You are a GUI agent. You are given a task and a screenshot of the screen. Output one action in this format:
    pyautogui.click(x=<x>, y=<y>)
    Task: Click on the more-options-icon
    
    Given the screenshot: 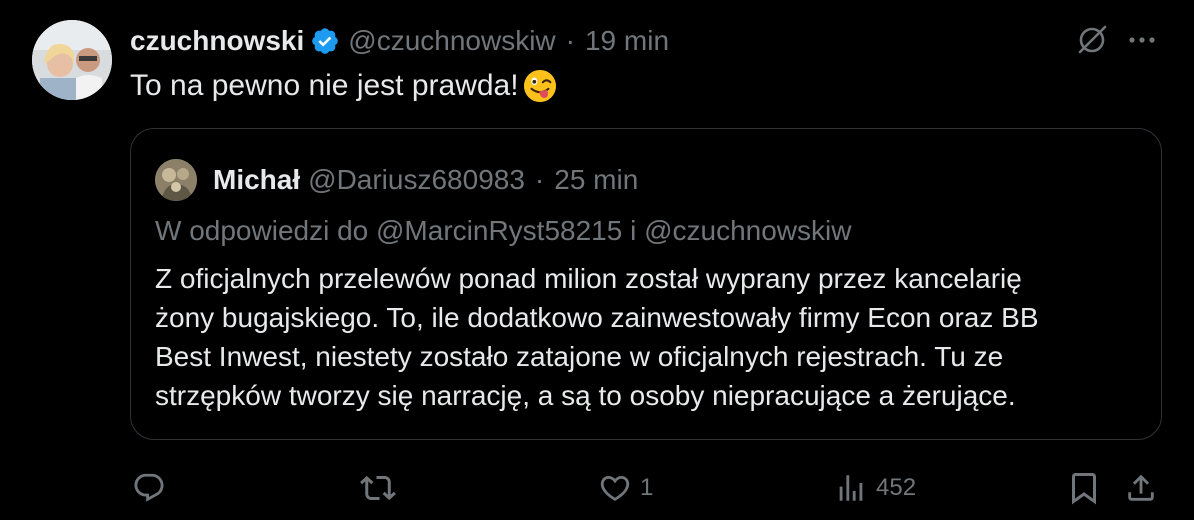 What is the action you would take?
    pyautogui.click(x=1142, y=40)
    